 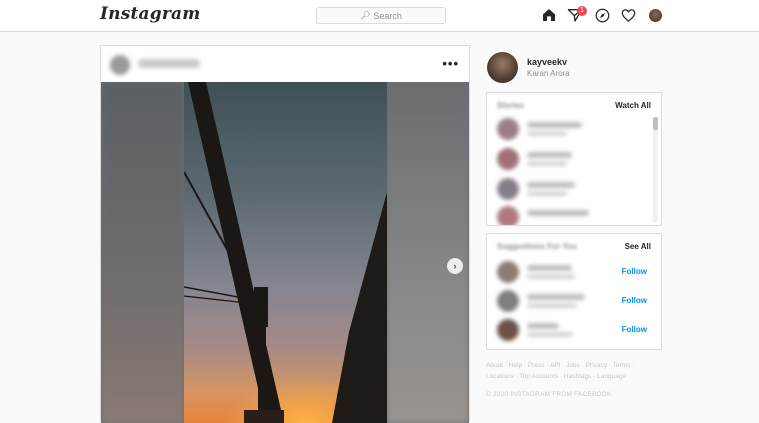 I want to click on stories-scrollbar, so click(x=655, y=170).